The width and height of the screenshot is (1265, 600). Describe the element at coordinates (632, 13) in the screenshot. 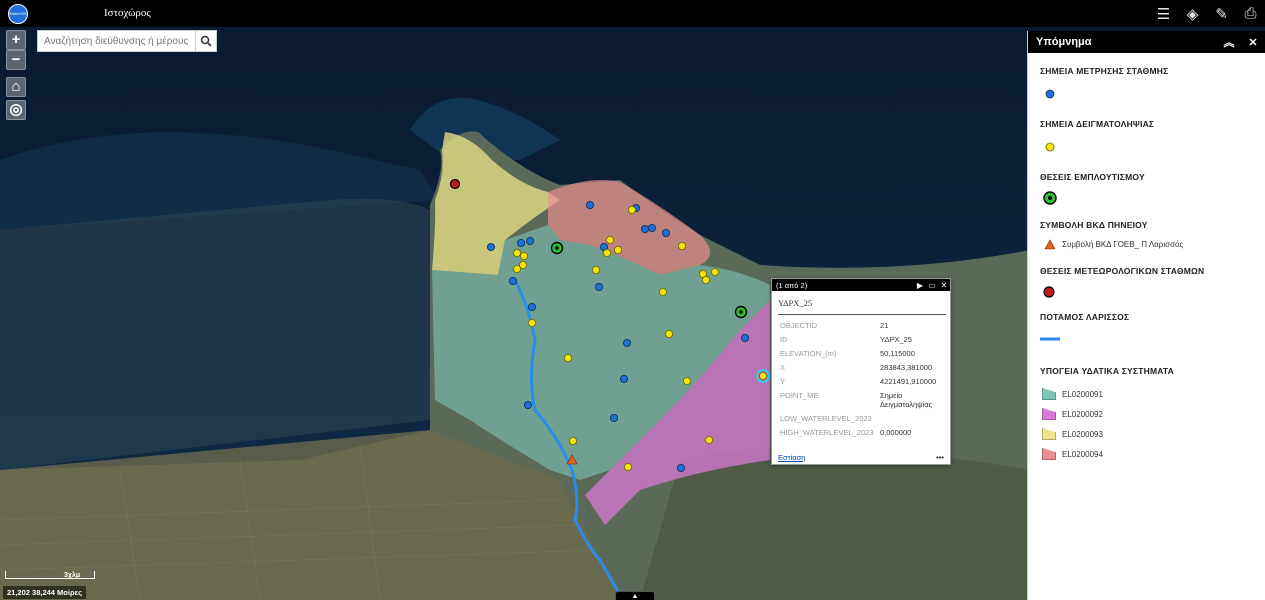

I see `app-header: WaterGIS Ιστοχώρος ☰ ◈ ✎ ⎙` at that location.